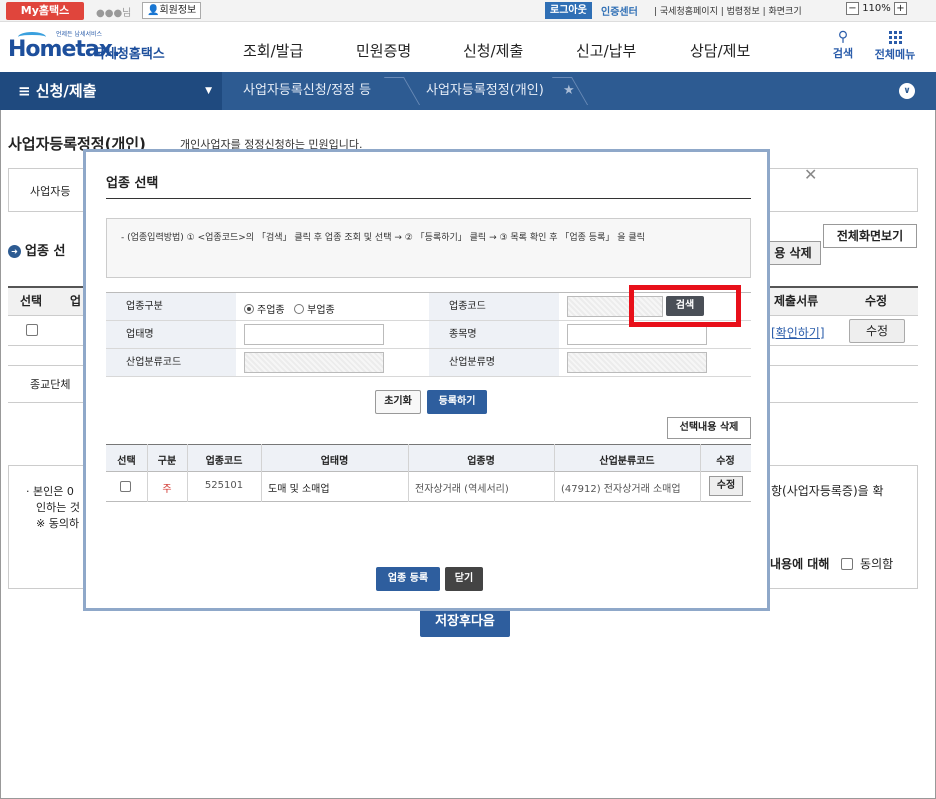  I want to click on header-search-button: ⚲ 검색, so click(843, 45).